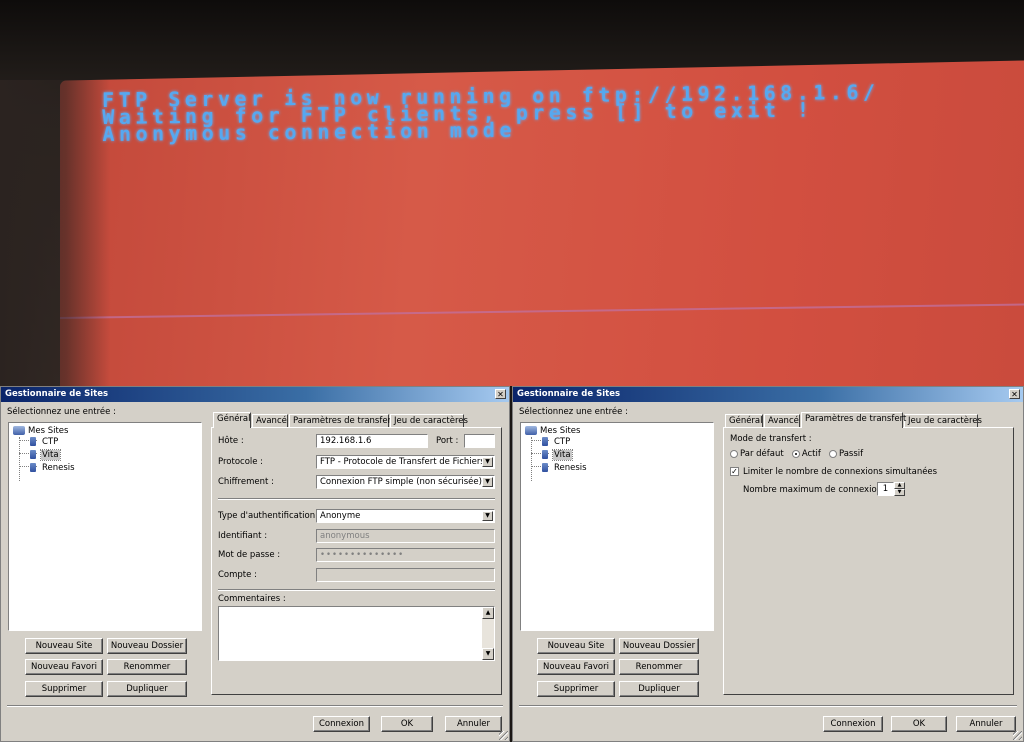  What do you see at coordinates (231, 441) in the screenshot?
I see `host-label: Hôte :` at bounding box center [231, 441].